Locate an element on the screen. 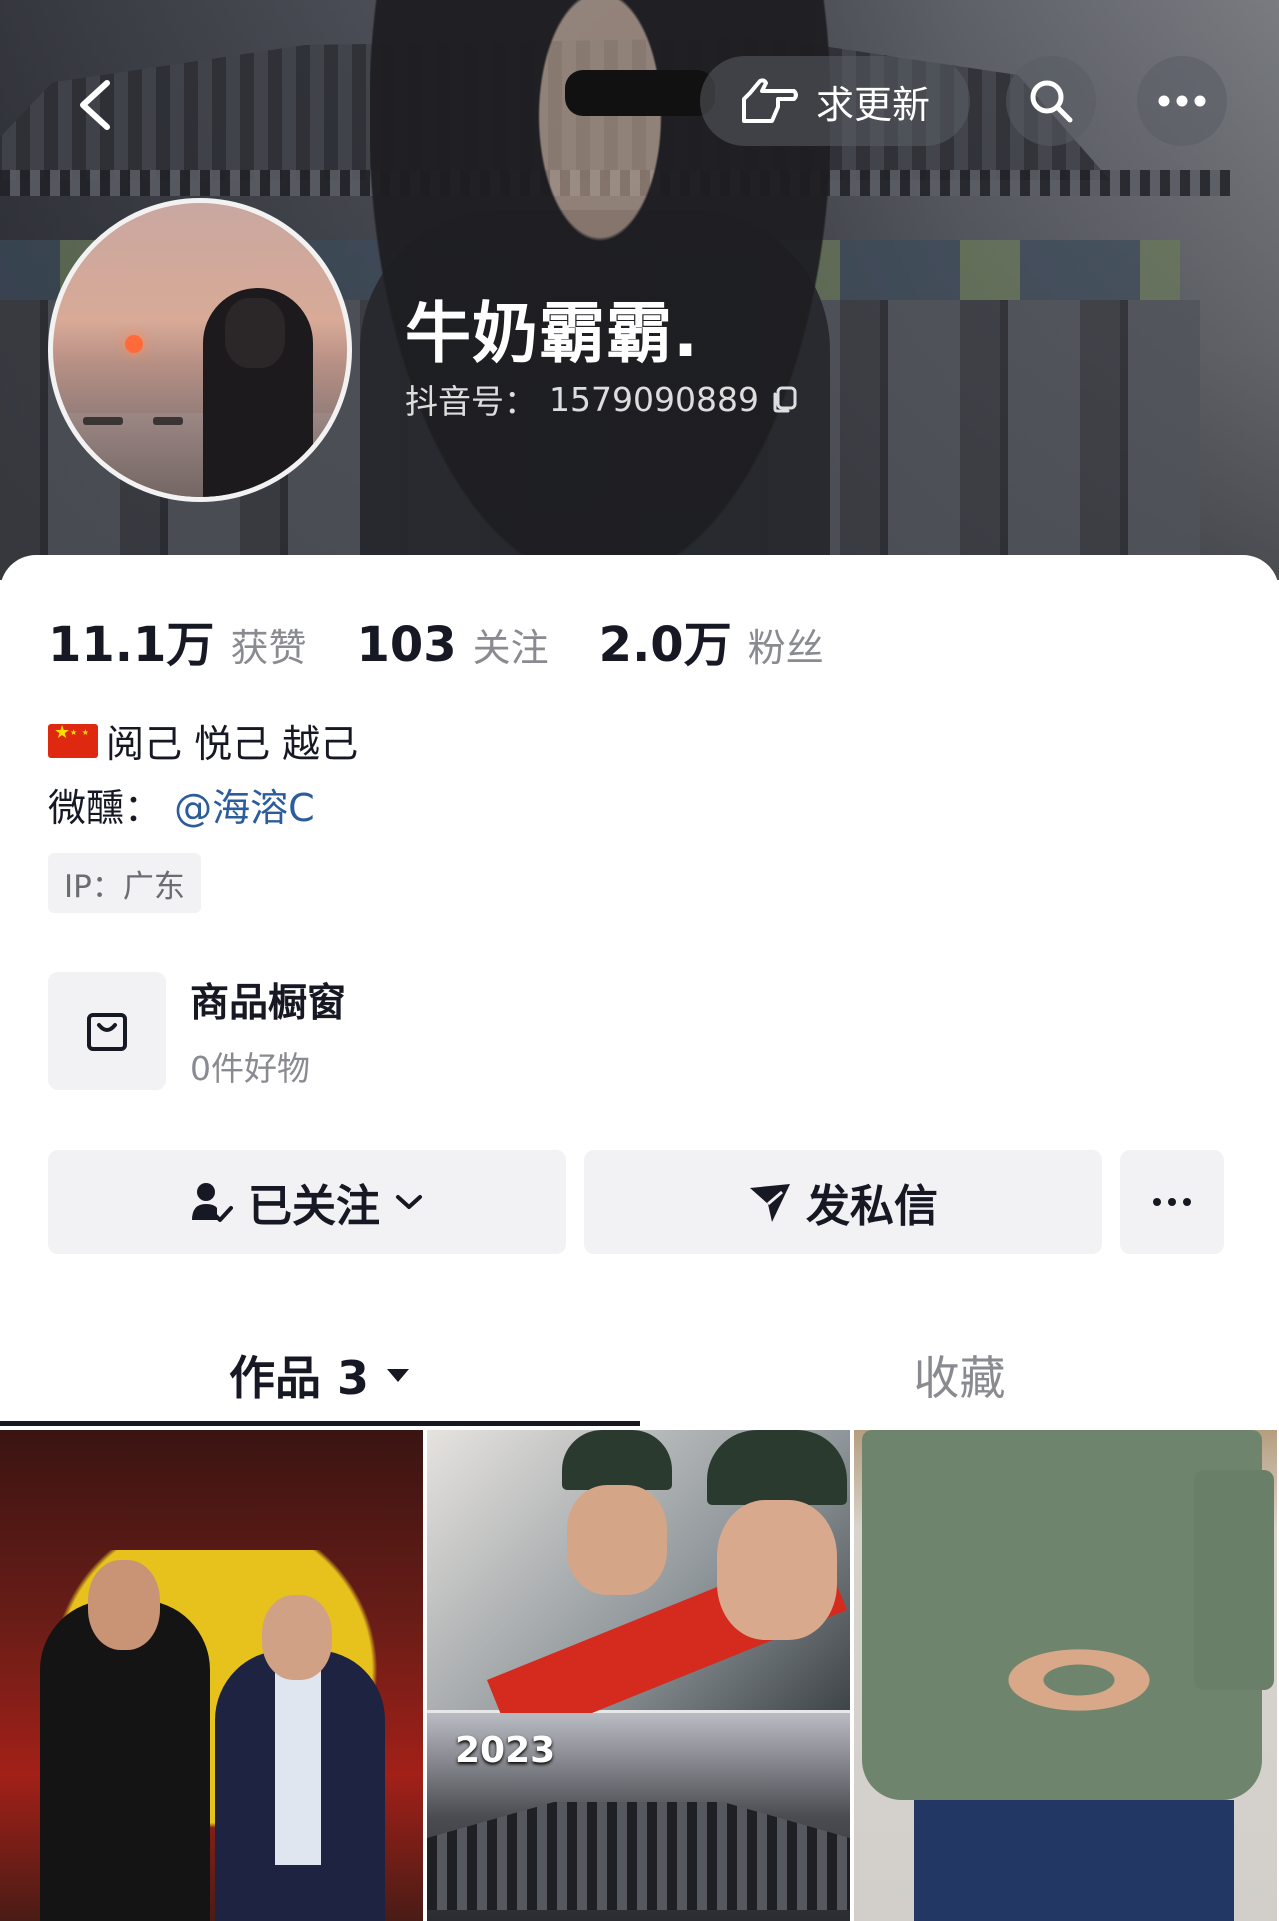 This screenshot has height=1921, width=1279. china-flag-icon is located at coordinates (73, 740).